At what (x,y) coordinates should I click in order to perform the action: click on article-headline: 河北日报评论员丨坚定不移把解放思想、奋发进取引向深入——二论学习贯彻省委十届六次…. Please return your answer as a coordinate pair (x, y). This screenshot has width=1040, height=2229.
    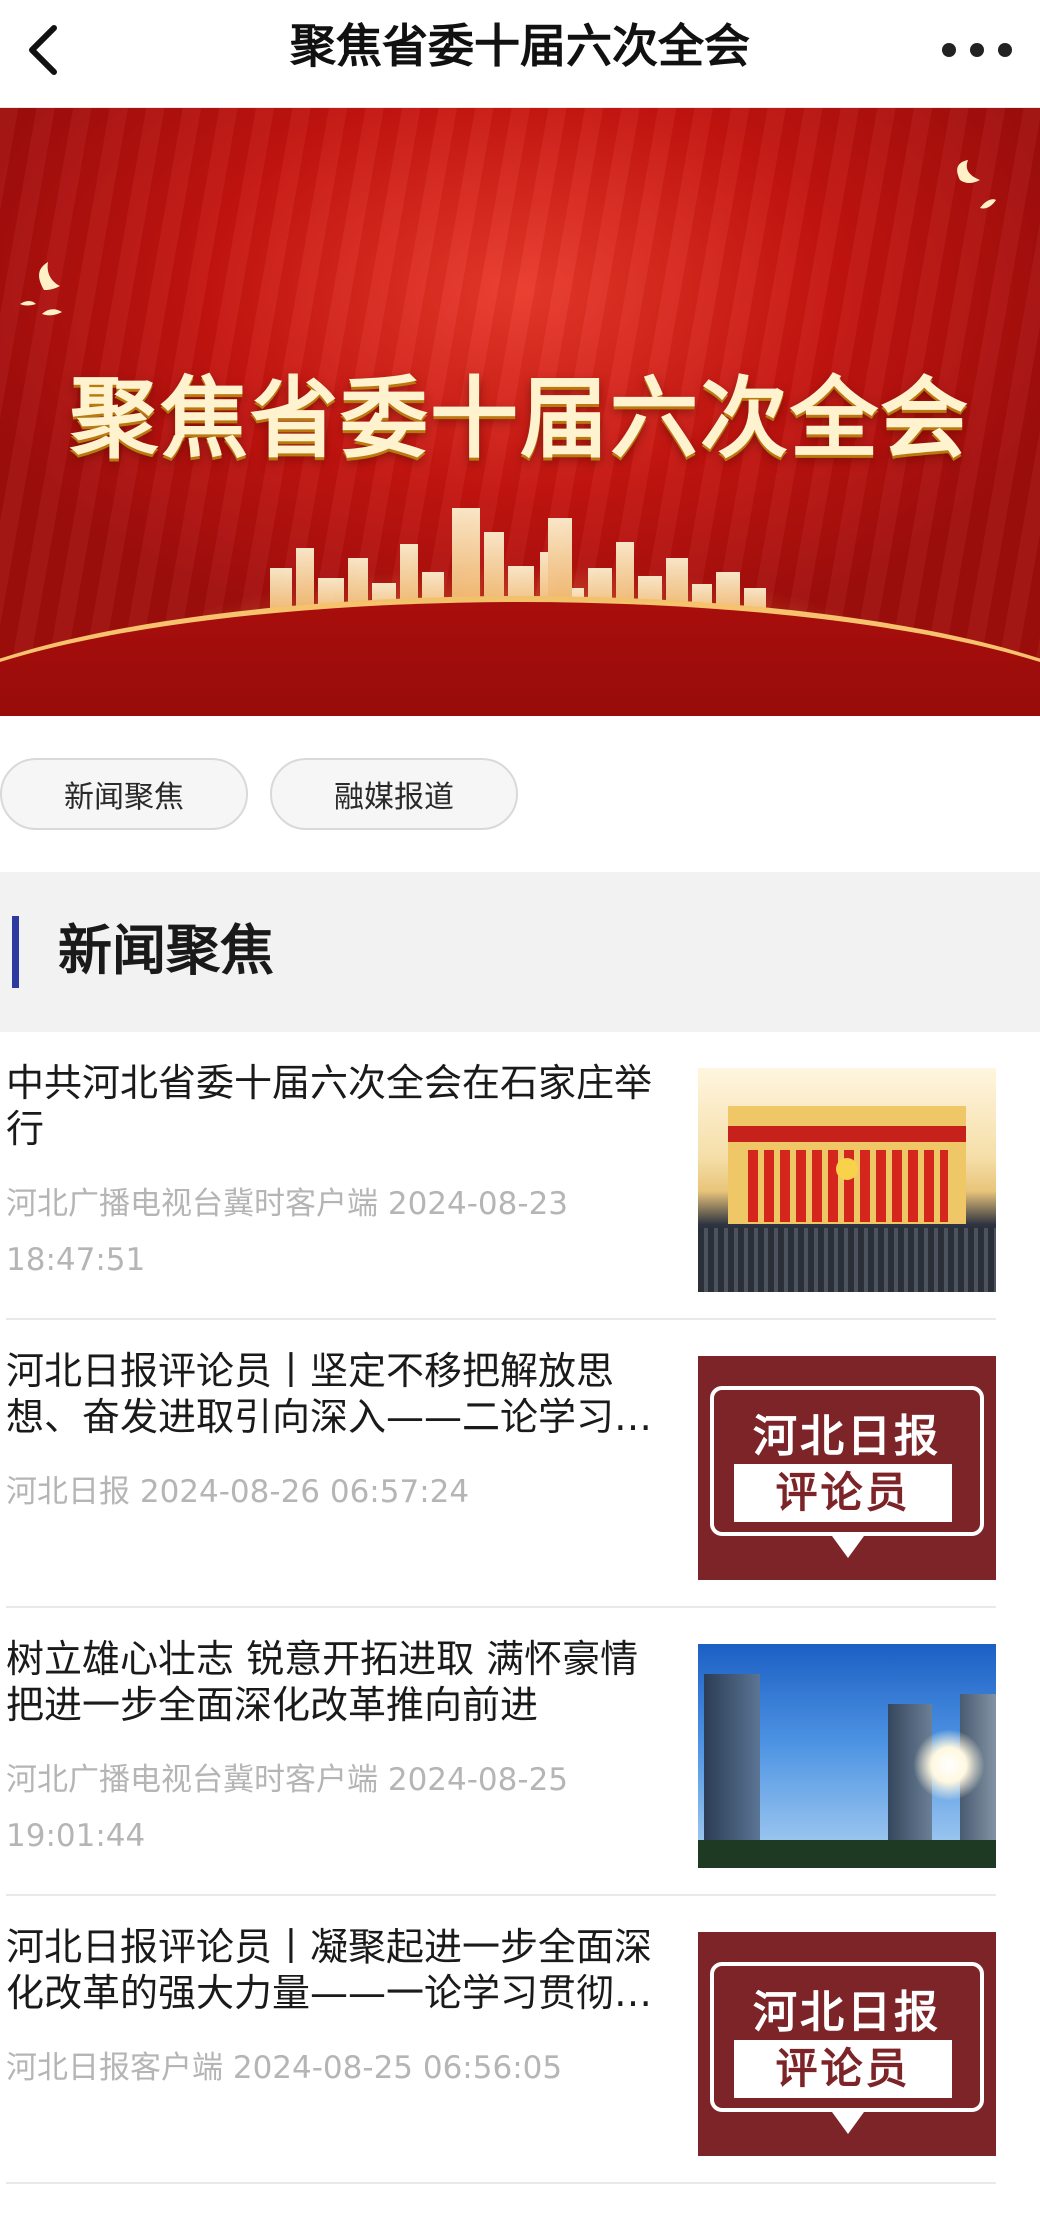
    Looking at the image, I should click on (341, 1394).